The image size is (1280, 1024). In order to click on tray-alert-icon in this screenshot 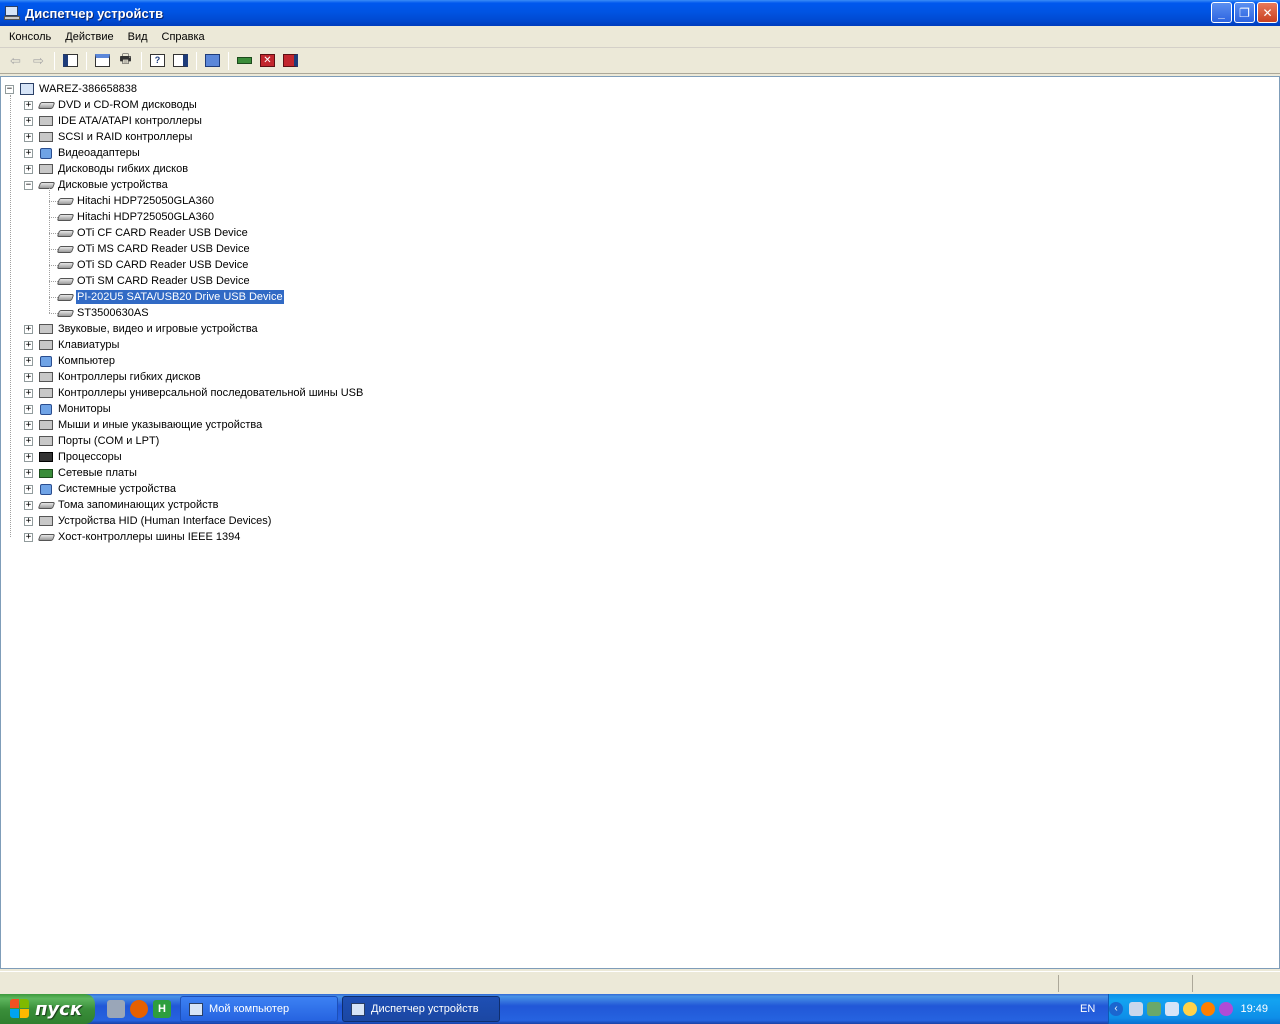, I will do `click(1226, 1009)`.